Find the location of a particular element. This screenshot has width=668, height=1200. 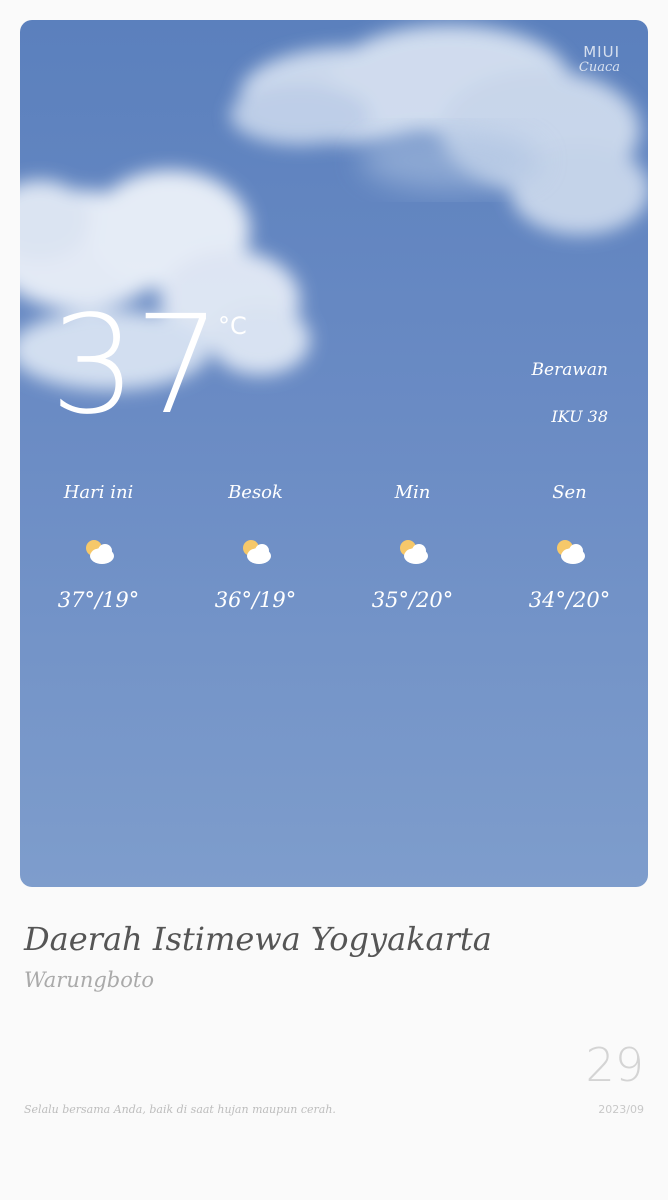

date-day: 29 is located at coordinates (614, 1065).